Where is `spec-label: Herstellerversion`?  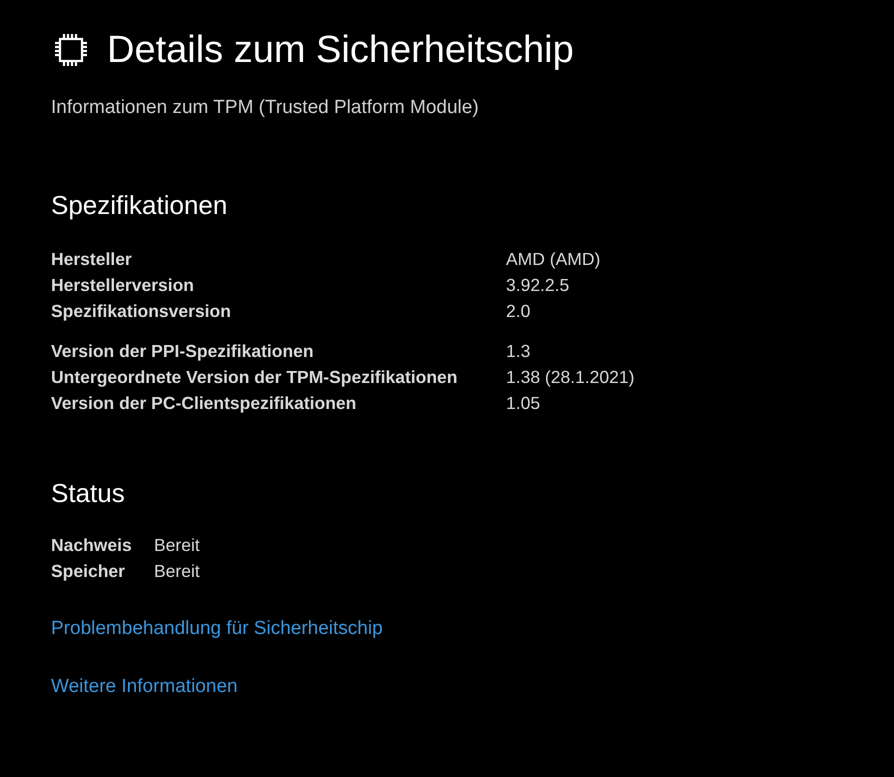
spec-label: Herstellerversion is located at coordinates (123, 285).